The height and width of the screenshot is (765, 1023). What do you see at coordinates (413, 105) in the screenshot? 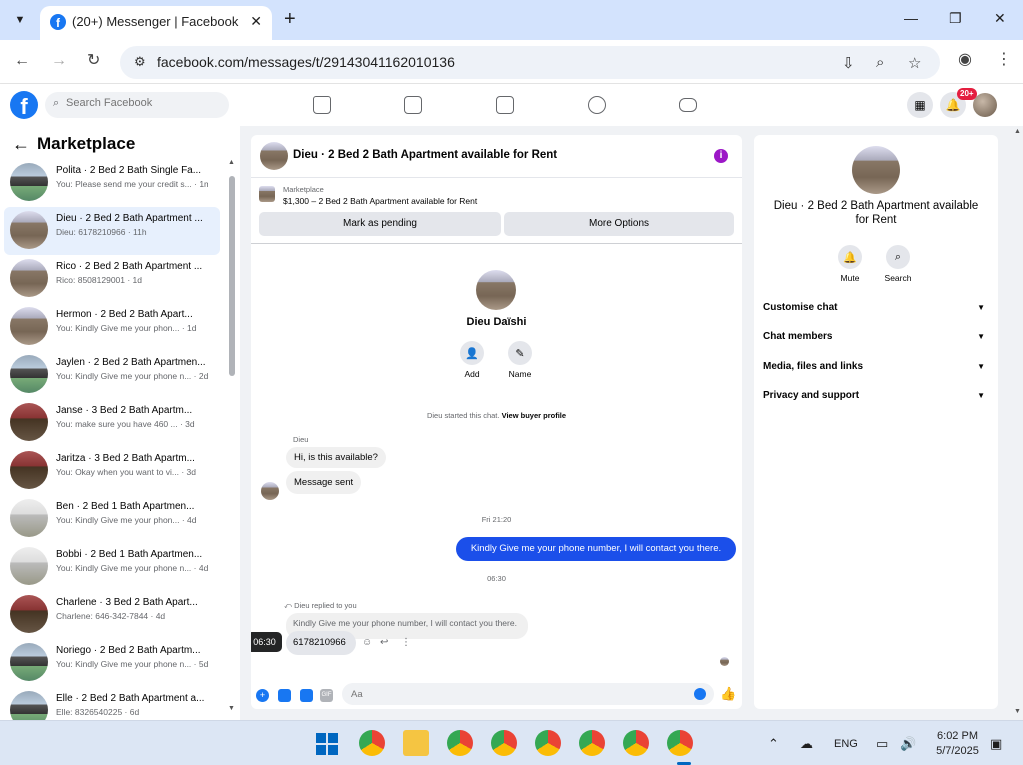
I see `video-icon` at bounding box center [413, 105].